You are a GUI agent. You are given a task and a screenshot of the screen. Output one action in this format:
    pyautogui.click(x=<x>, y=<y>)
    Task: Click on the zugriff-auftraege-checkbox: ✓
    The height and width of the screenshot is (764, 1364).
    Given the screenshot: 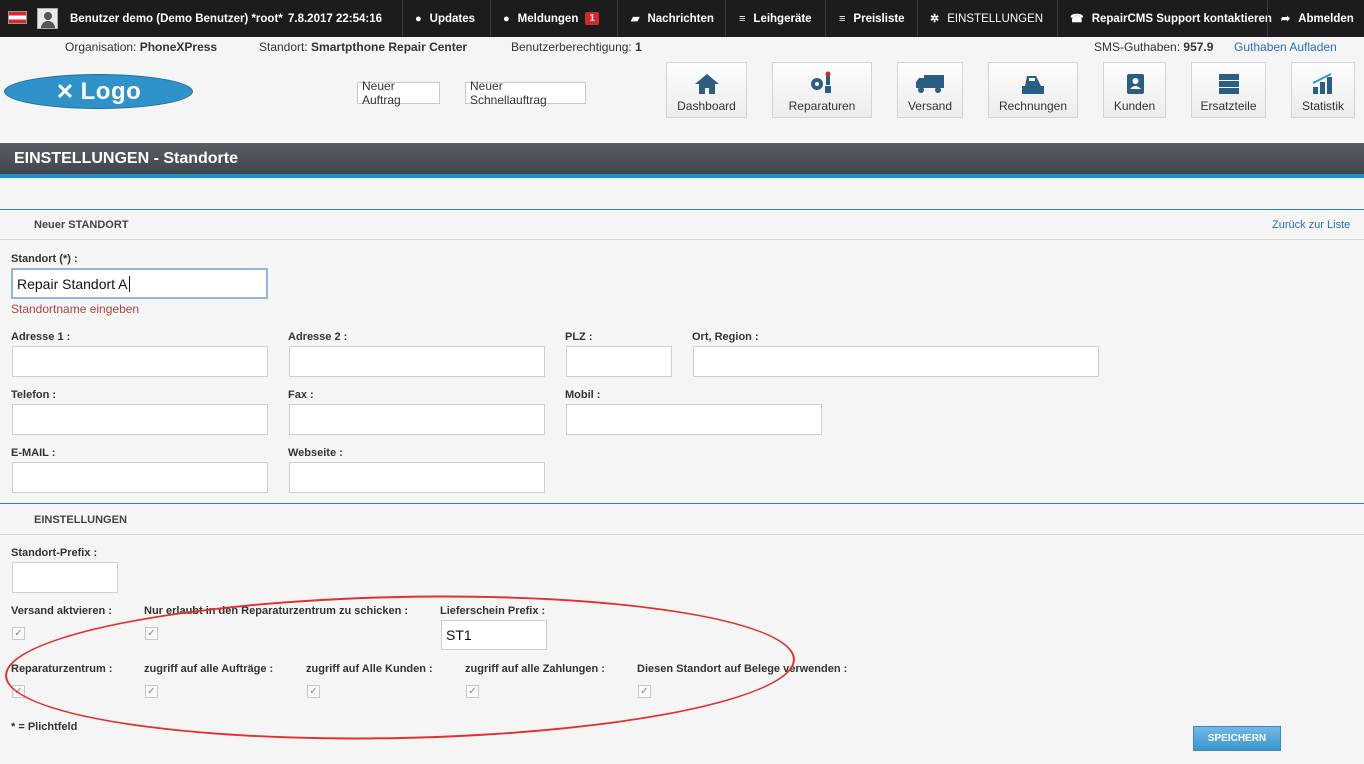 What is the action you would take?
    pyautogui.click(x=151, y=691)
    